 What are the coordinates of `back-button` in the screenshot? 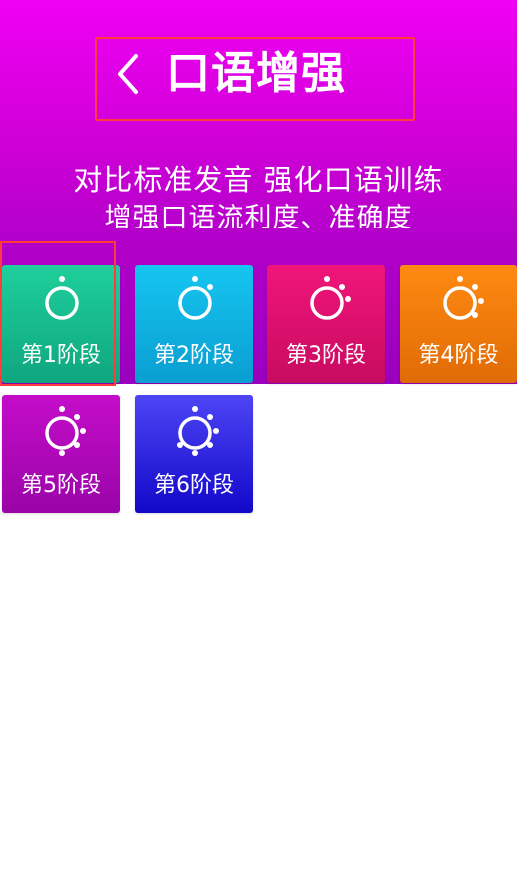 It's located at (128, 74).